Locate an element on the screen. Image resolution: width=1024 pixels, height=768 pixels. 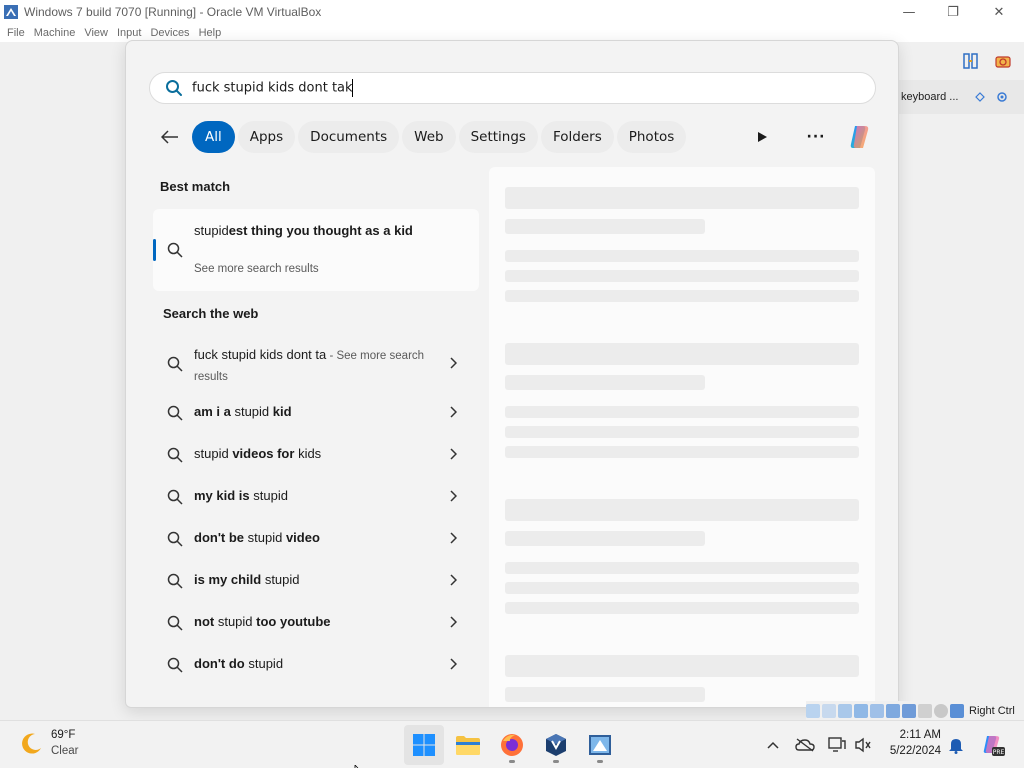
web-suggestion-part: am i a is located at coordinates (214, 411).